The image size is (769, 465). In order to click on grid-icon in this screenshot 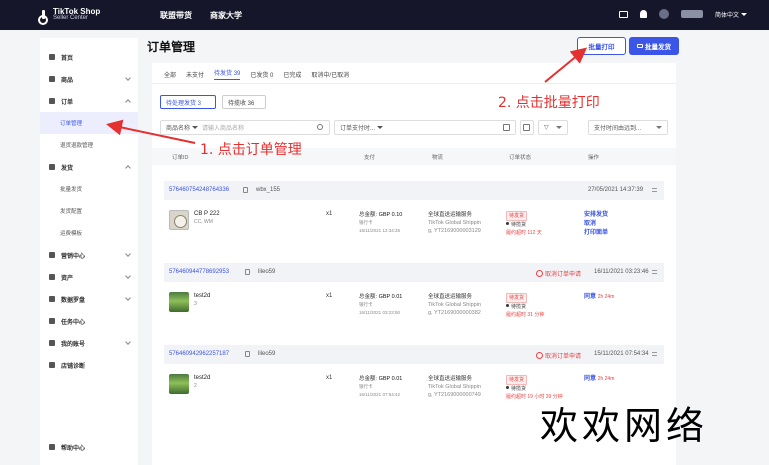, I will do `click(526, 127)`.